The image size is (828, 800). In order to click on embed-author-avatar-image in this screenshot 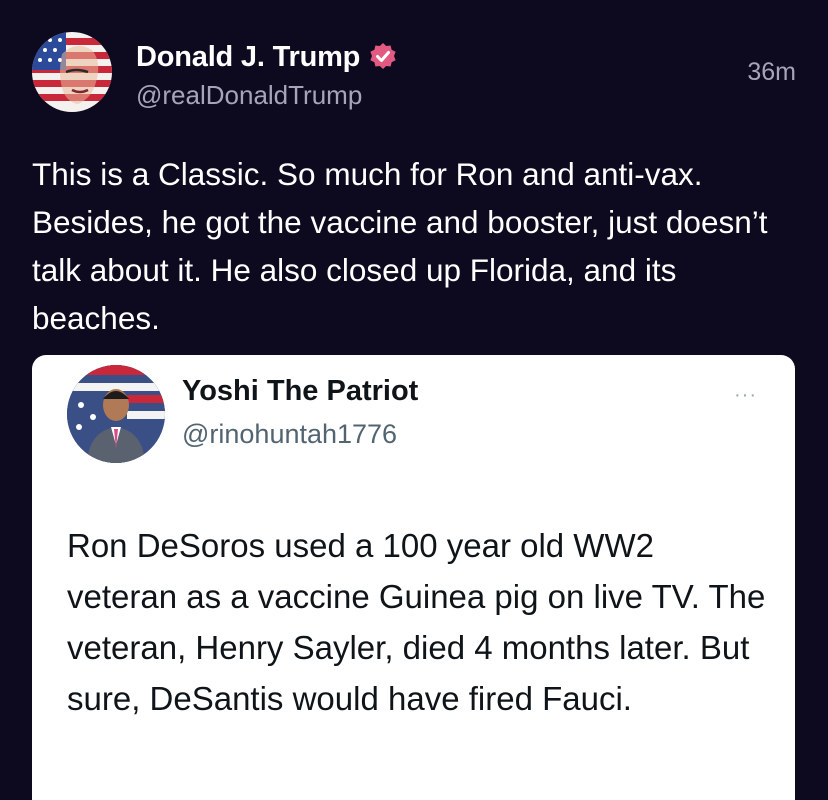, I will do `click(116, 414)`.